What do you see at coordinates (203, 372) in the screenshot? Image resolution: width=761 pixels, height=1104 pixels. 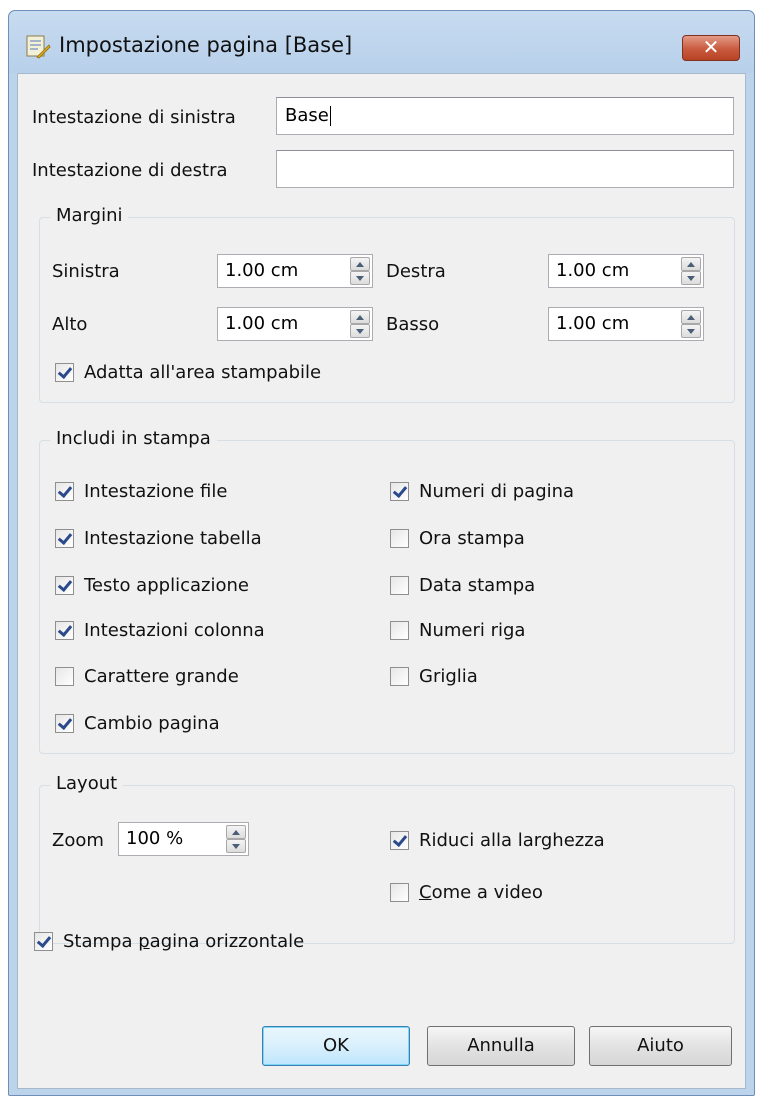 I see `fit-printable-area-label: Adatta all'area stampabile` at bounding box center [203, 372].